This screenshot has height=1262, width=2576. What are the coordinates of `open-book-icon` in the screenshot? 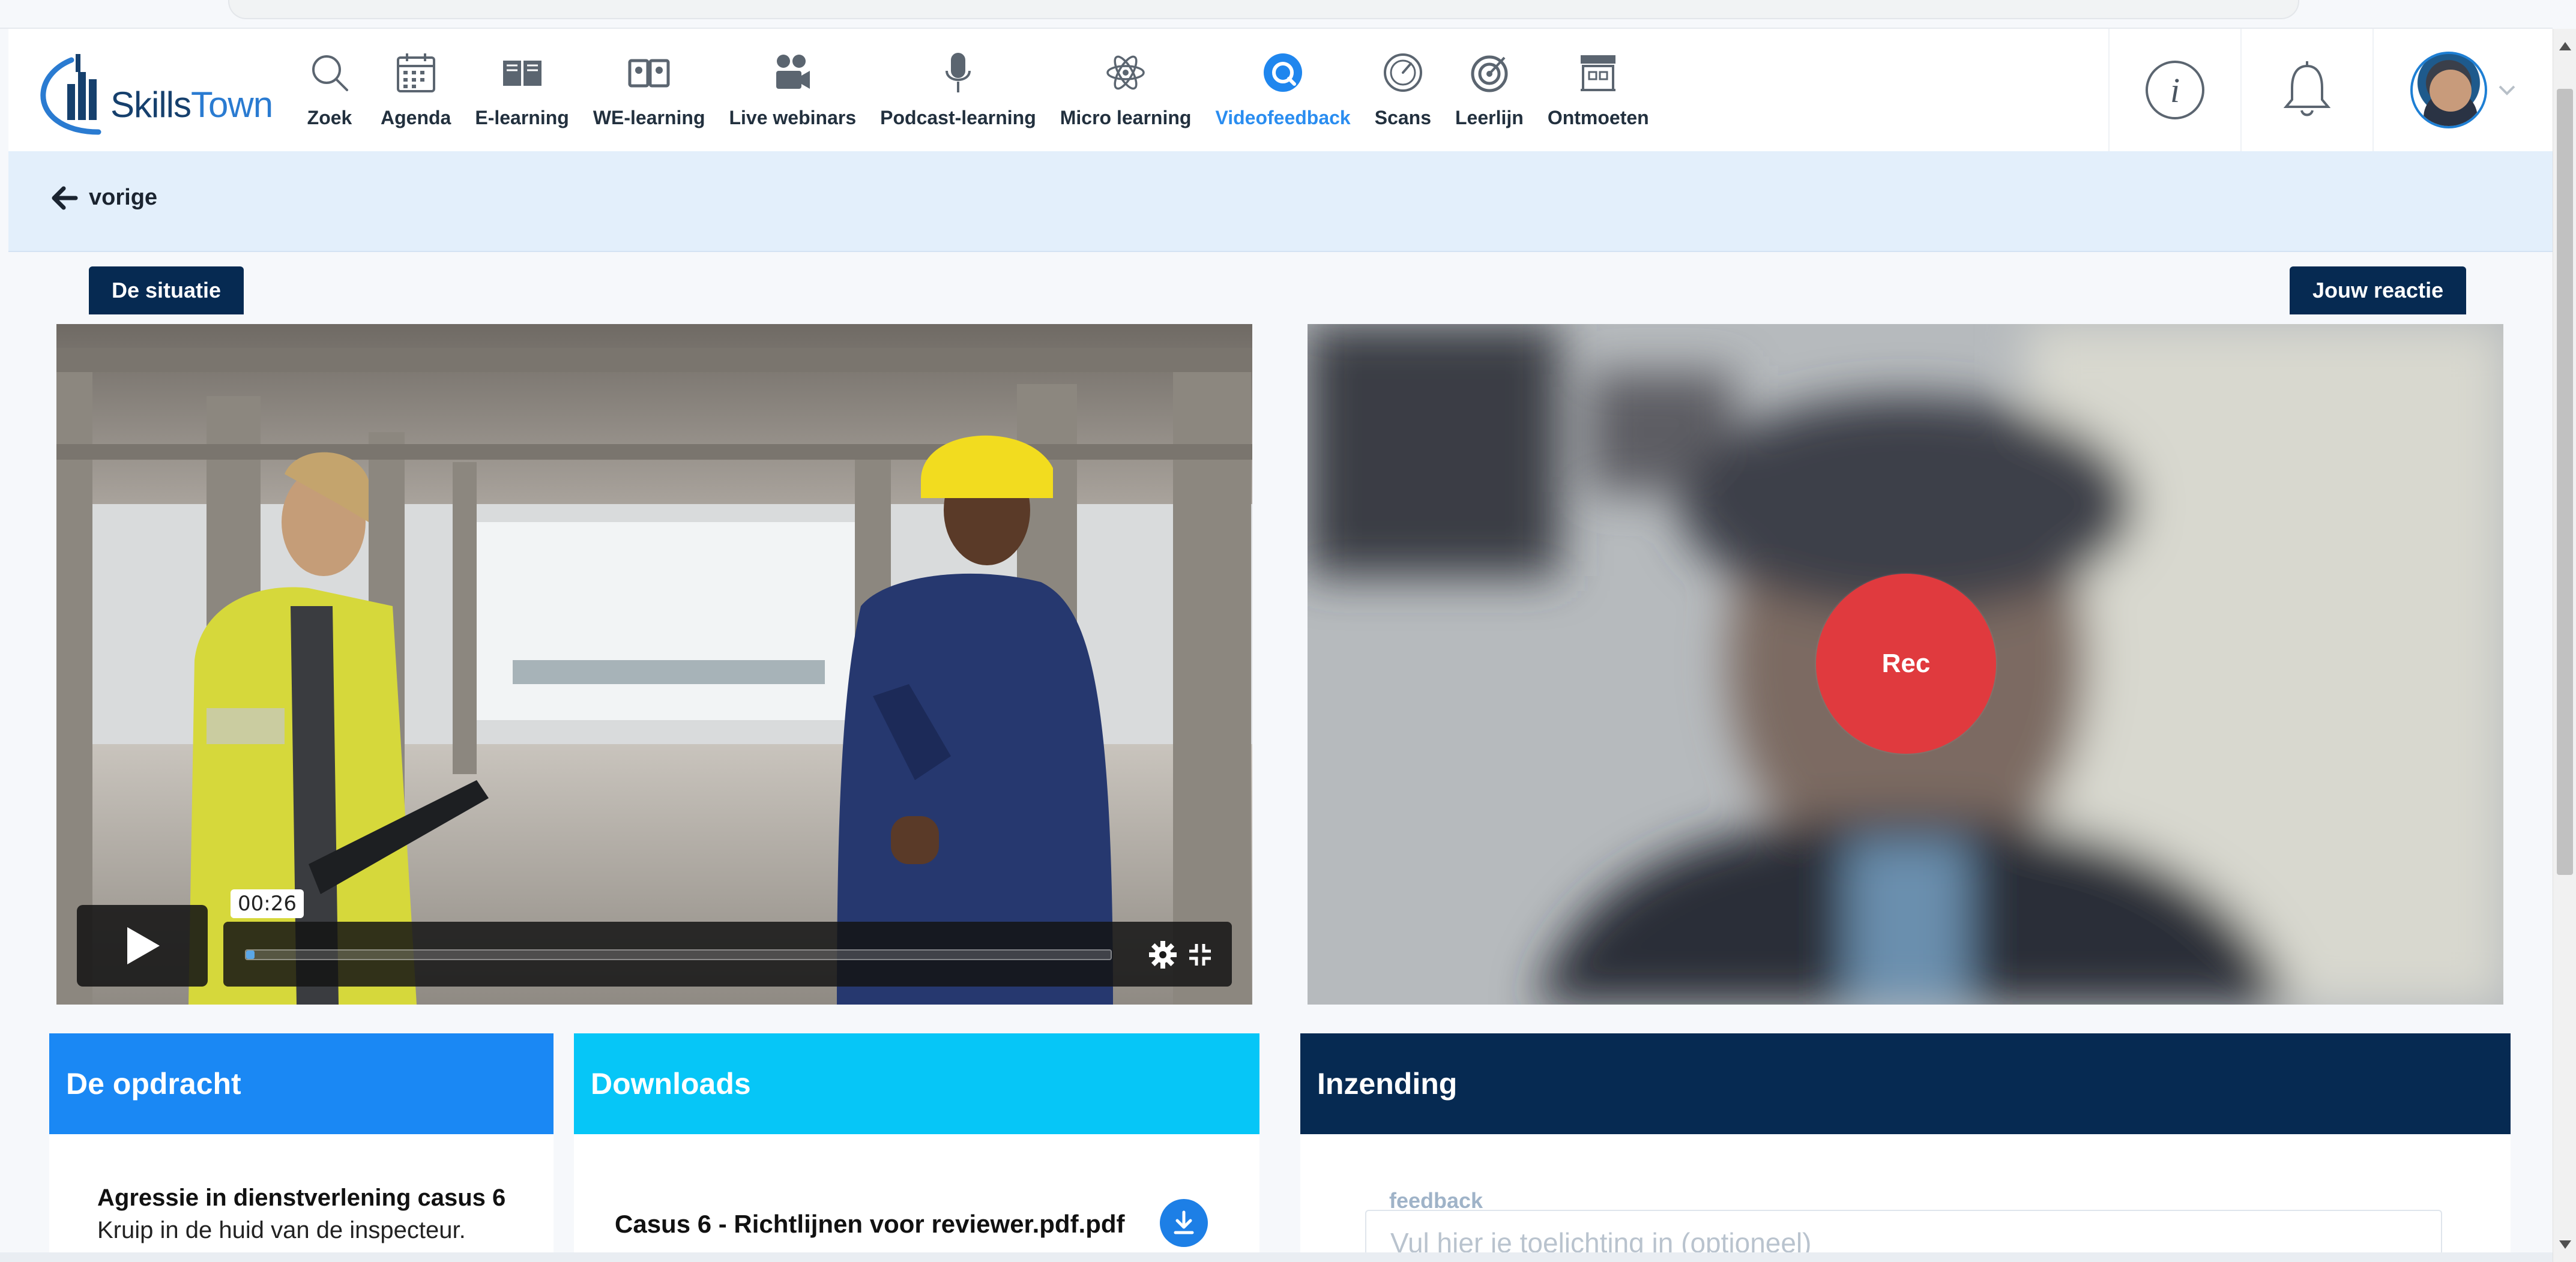 It's located at (649, 73).